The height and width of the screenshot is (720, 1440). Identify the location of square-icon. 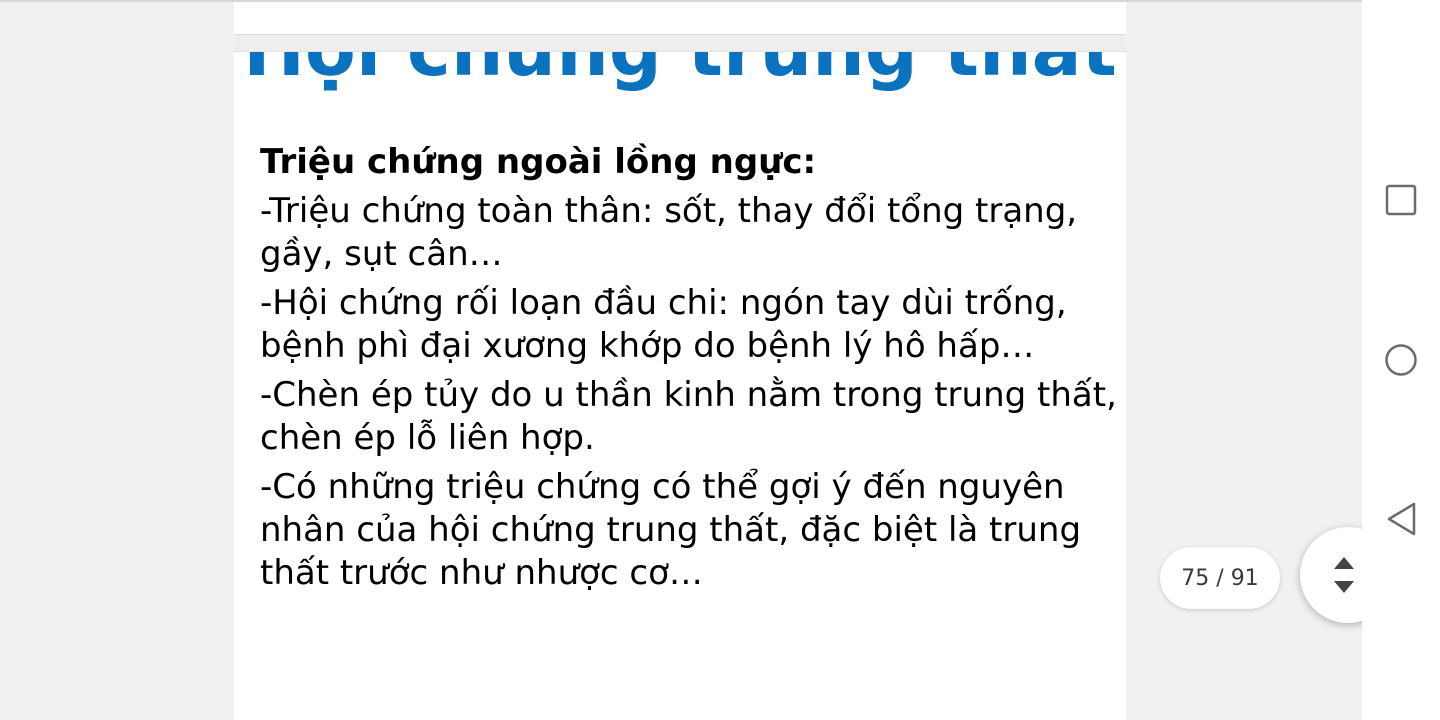
(1401, 200).